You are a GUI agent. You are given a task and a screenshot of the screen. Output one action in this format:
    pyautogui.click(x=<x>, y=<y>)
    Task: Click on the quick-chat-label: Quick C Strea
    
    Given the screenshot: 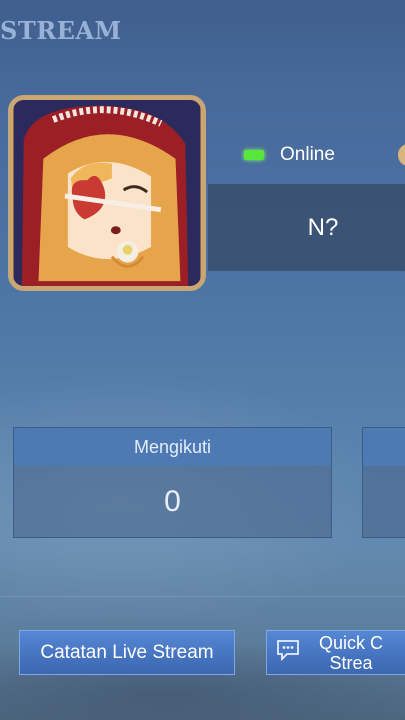 What is the action you would take?
    pyautogui.click(x=351, y=652)
    